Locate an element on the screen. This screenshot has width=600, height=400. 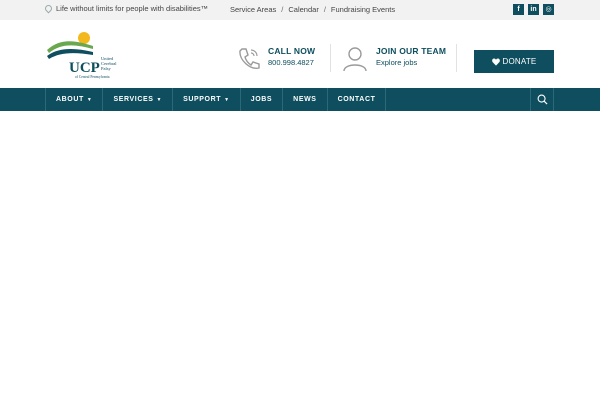
user-icon is located at coordinates (355, 59).